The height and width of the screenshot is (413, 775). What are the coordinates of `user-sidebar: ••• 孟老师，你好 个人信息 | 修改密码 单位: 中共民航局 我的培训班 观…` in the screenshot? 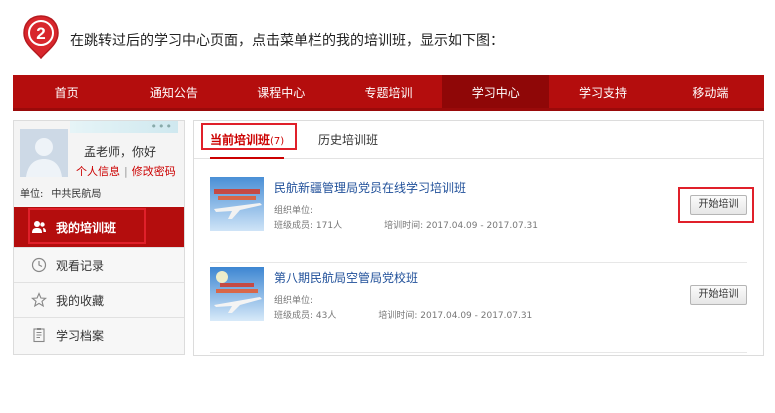 It's located at (99, 237).